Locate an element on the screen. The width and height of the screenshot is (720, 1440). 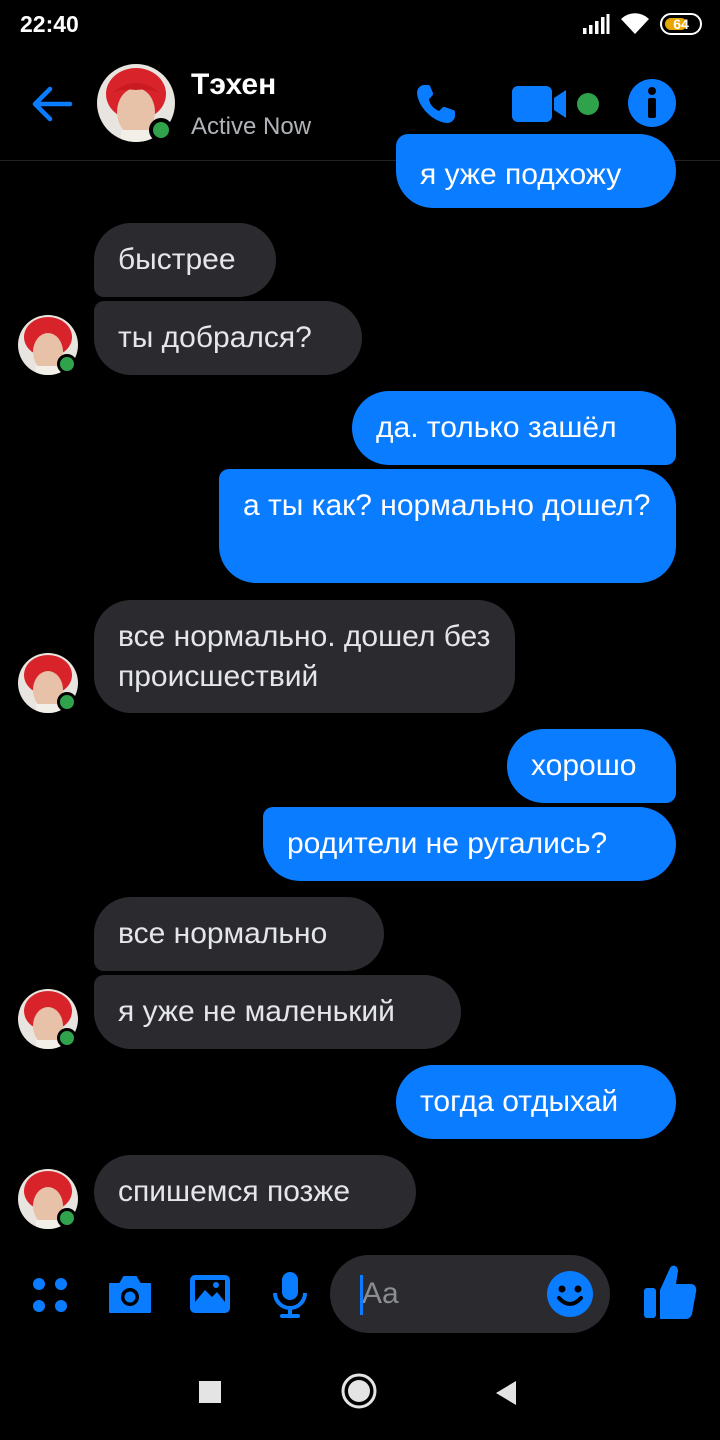
gallery-button is located at coordinates (210, 1294).